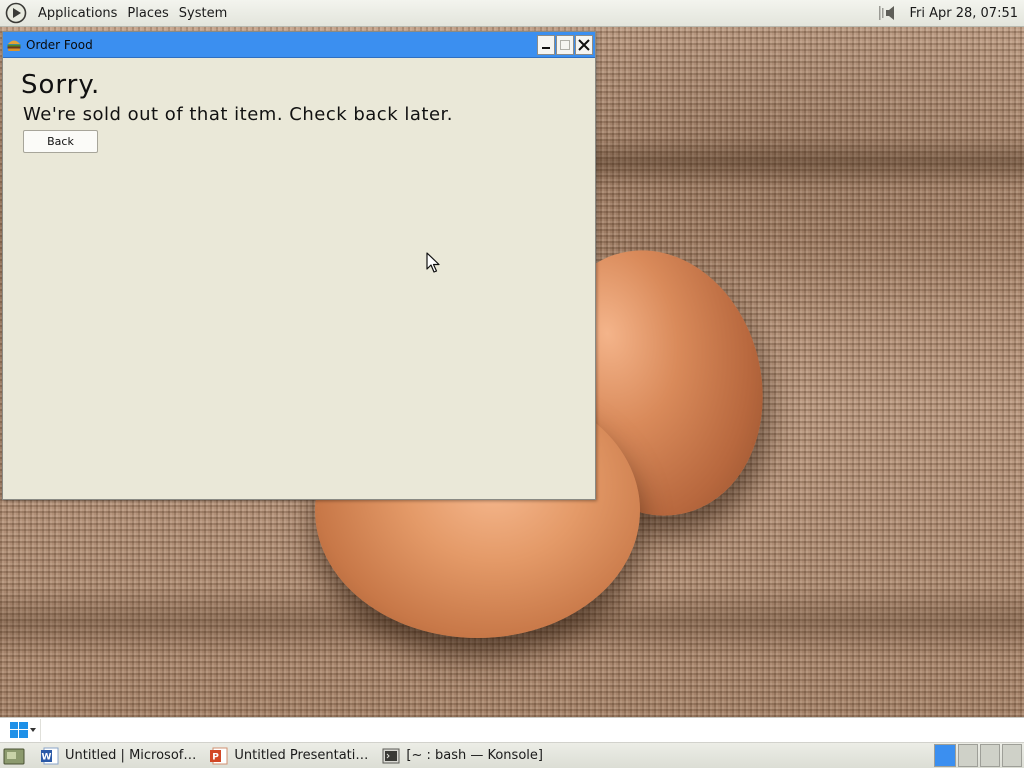 The image size is (1024, 768). Describe the element at coordinates (59, 44) in the screenshot. I see `window-title: Order Food` at that location.